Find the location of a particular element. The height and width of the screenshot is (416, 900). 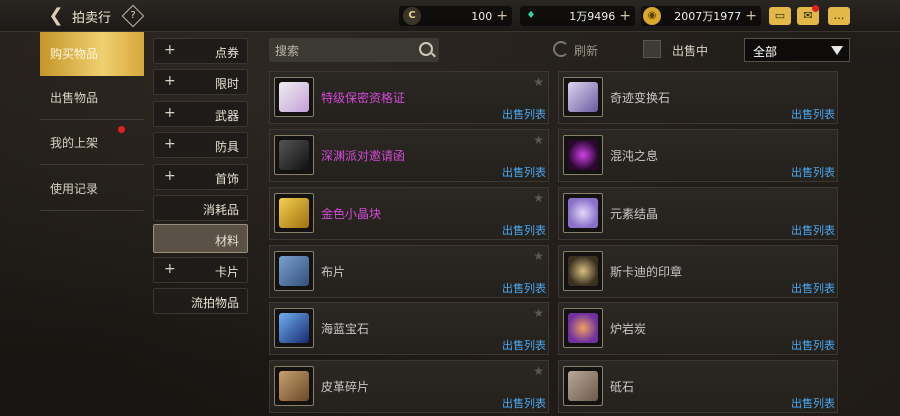

category-label: 首饰 is located at coordinates (226, 179).